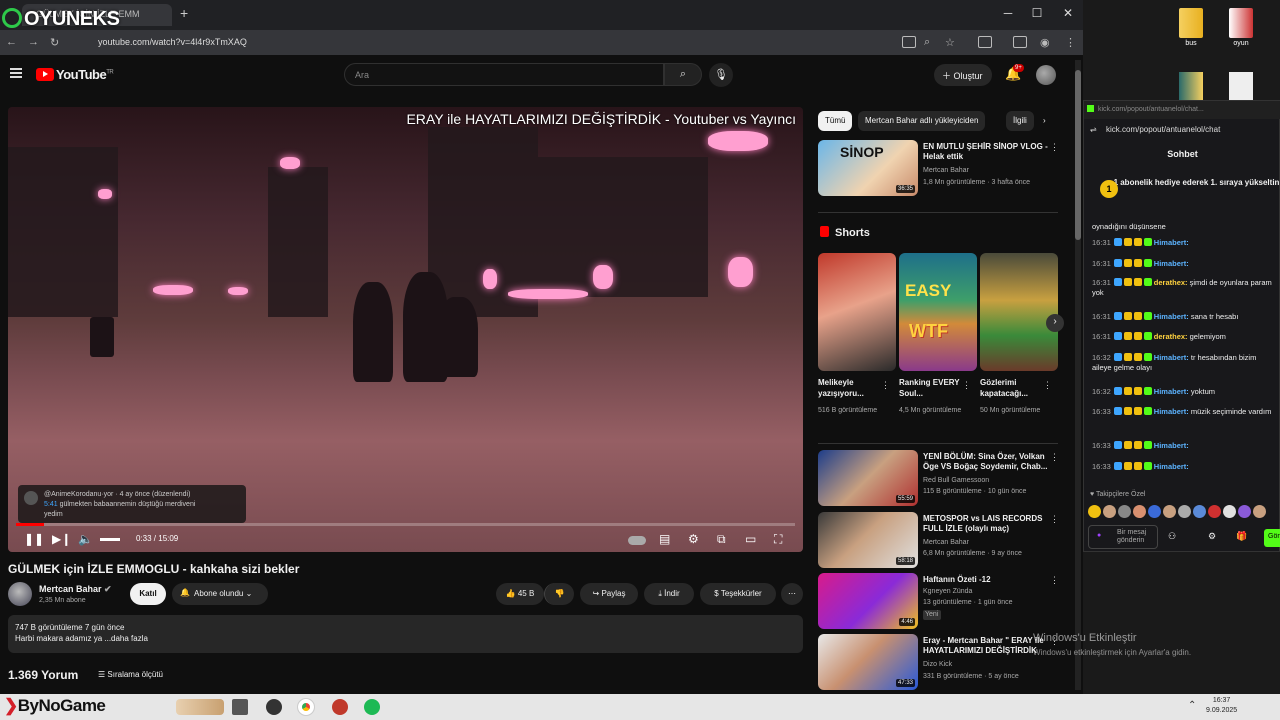 The image size is (1280, 720). I want to click on forward-icon: →, so click(33, 42).